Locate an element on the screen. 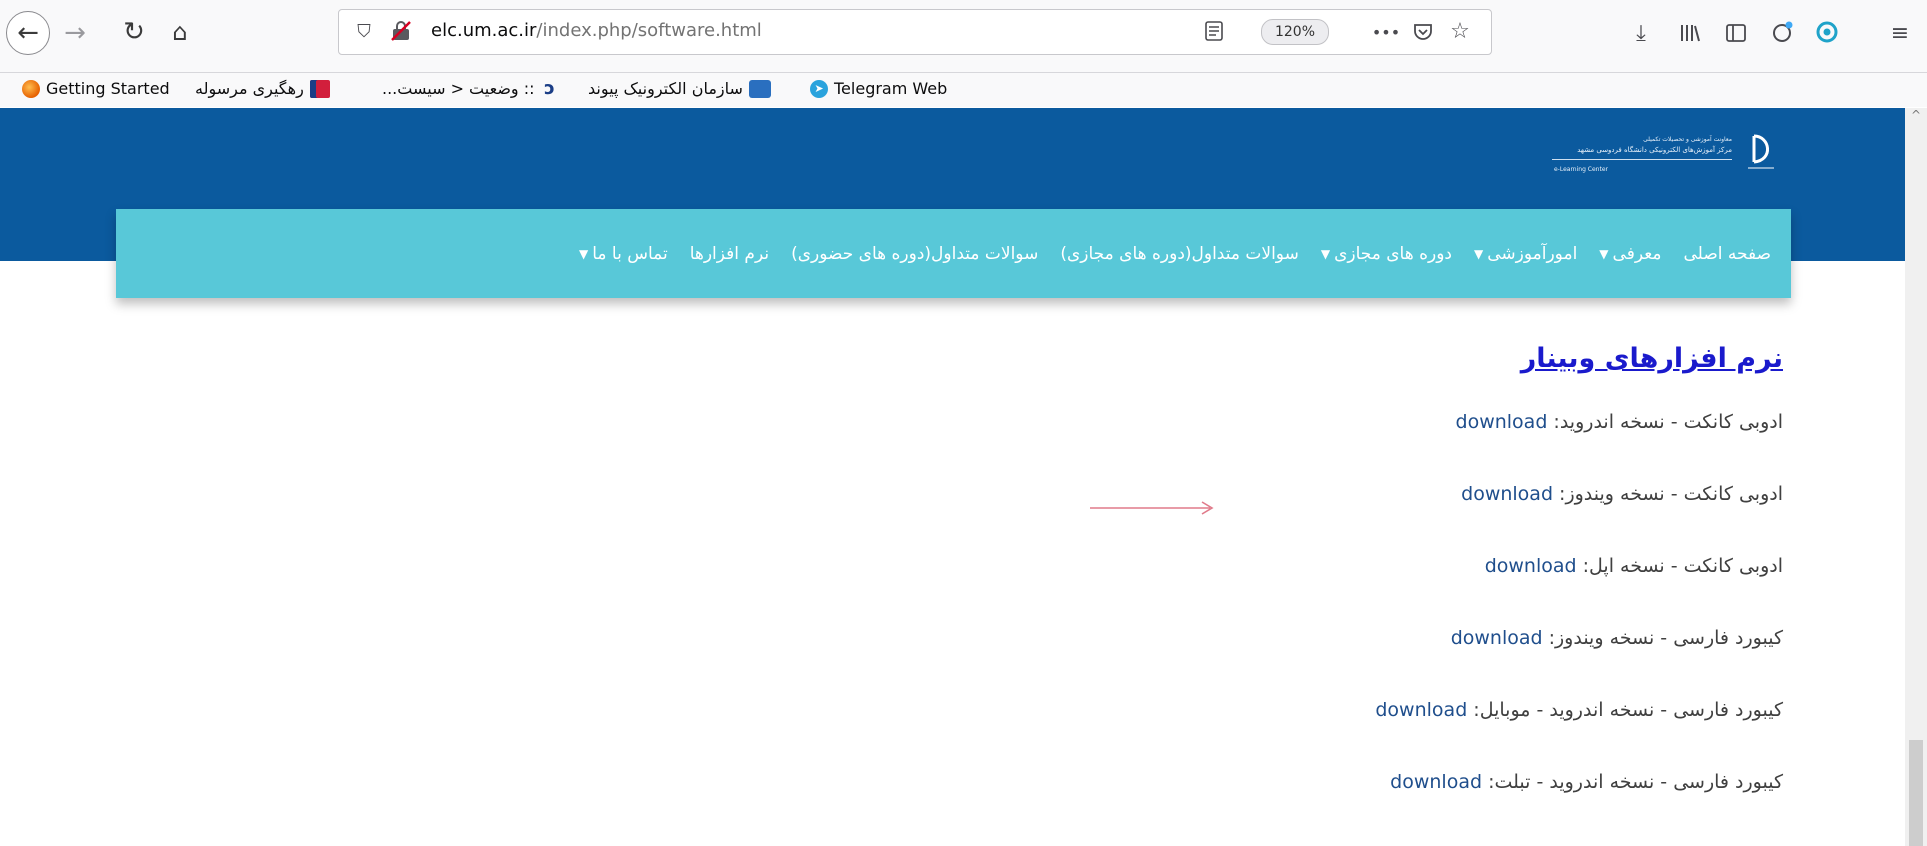 This screenshot has height=846, width=1927. menu-label: نرم افزارها is located at coordinates (729, 253).